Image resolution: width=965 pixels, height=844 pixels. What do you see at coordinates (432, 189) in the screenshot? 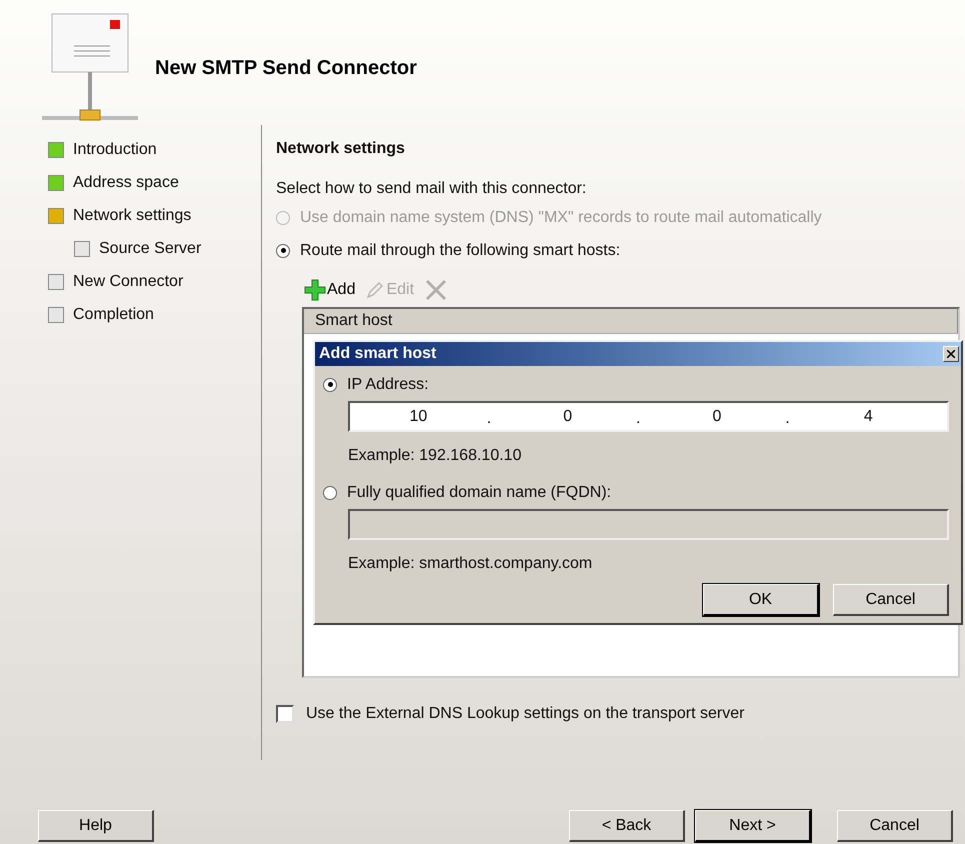
I see `prompt-text: Select how to send mail with this connector:` at bounding box center [432, 189].